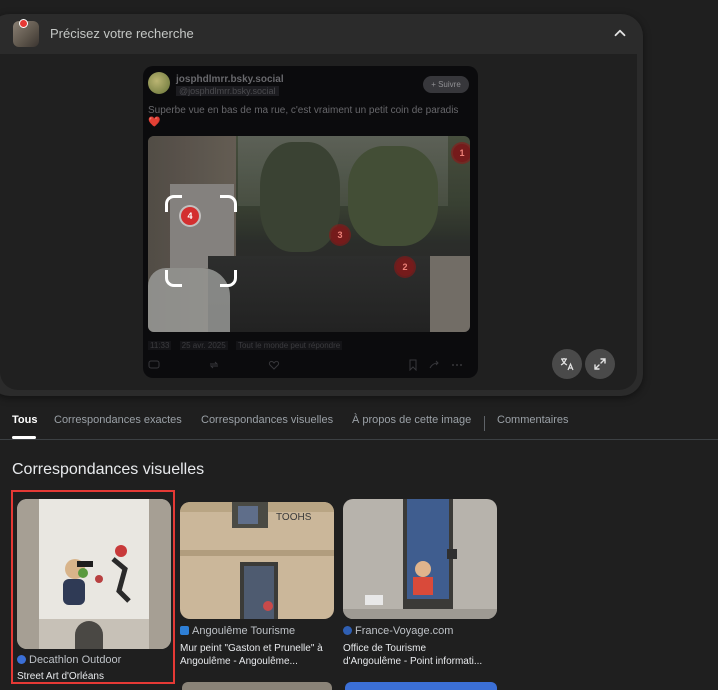  Describe the element at coordinates (398, 631) in the screenshot. I see `result-source-3: France-Voyage.com` at that location.